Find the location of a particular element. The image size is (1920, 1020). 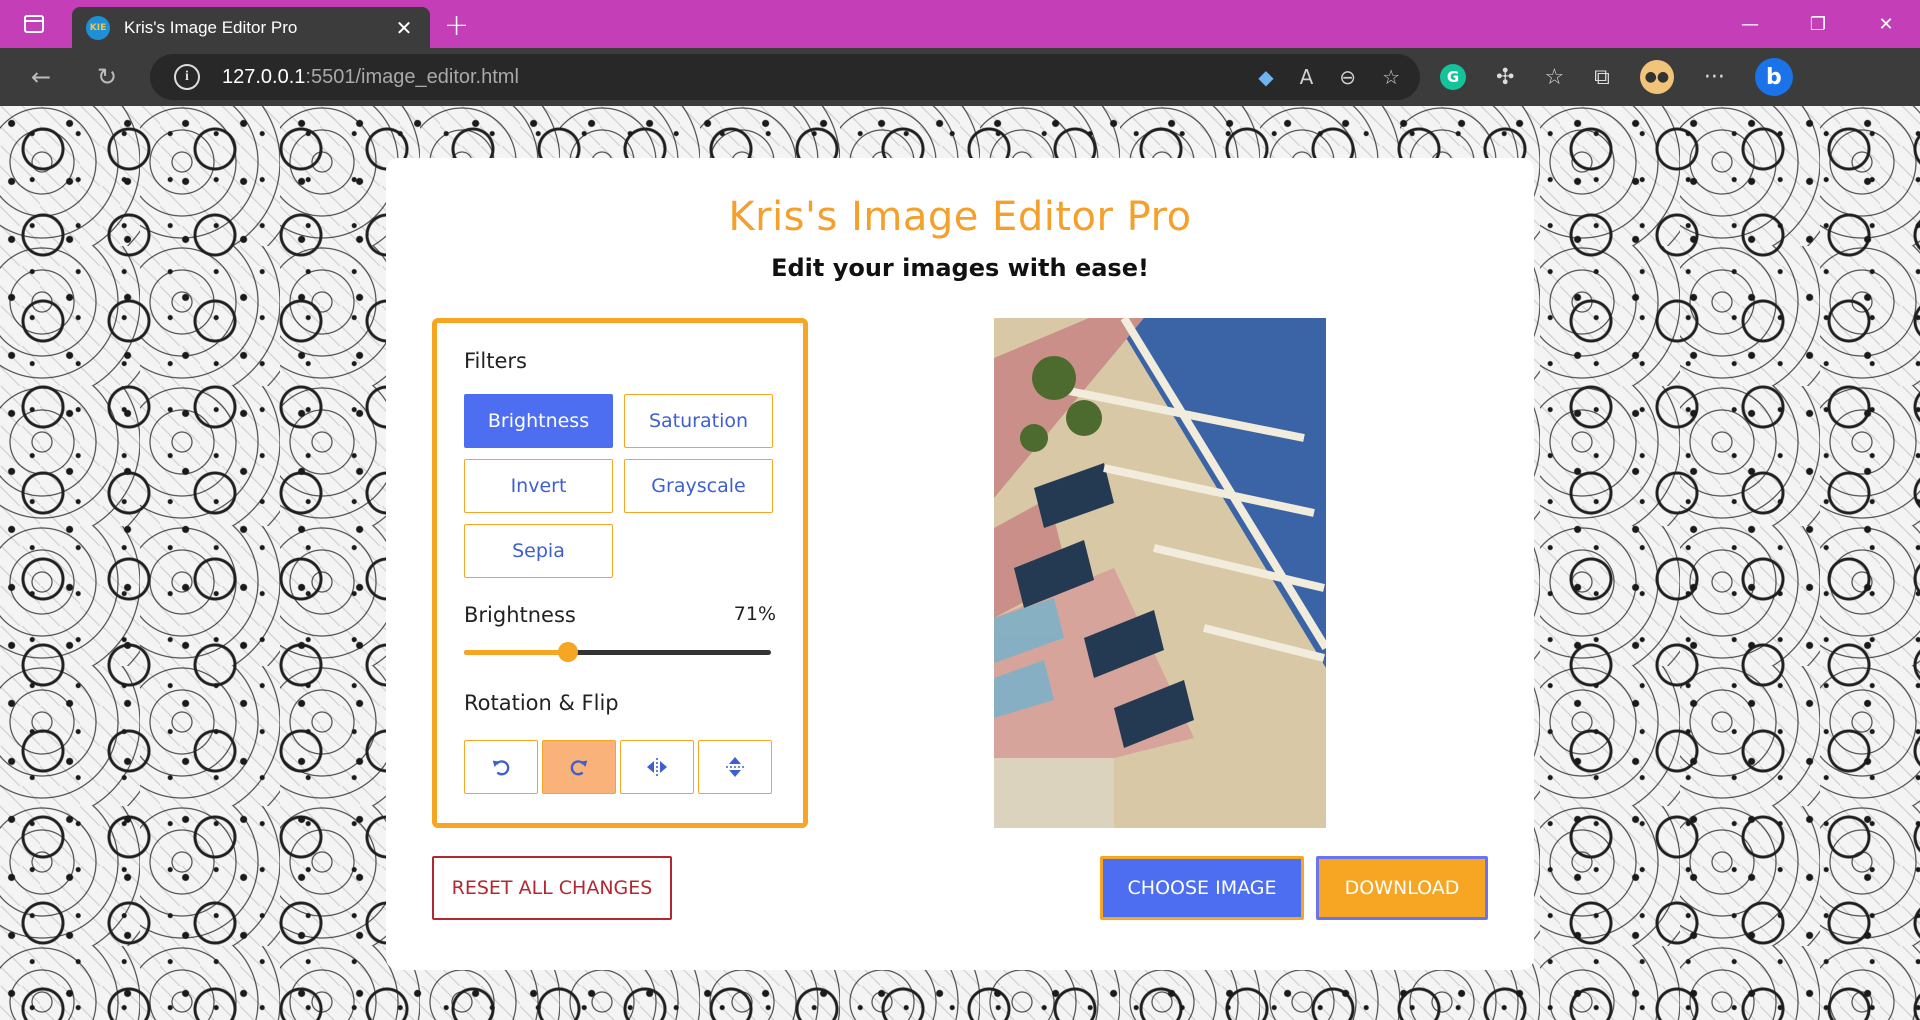

flip-horizontal-icon is located at coordinates (657, 767).